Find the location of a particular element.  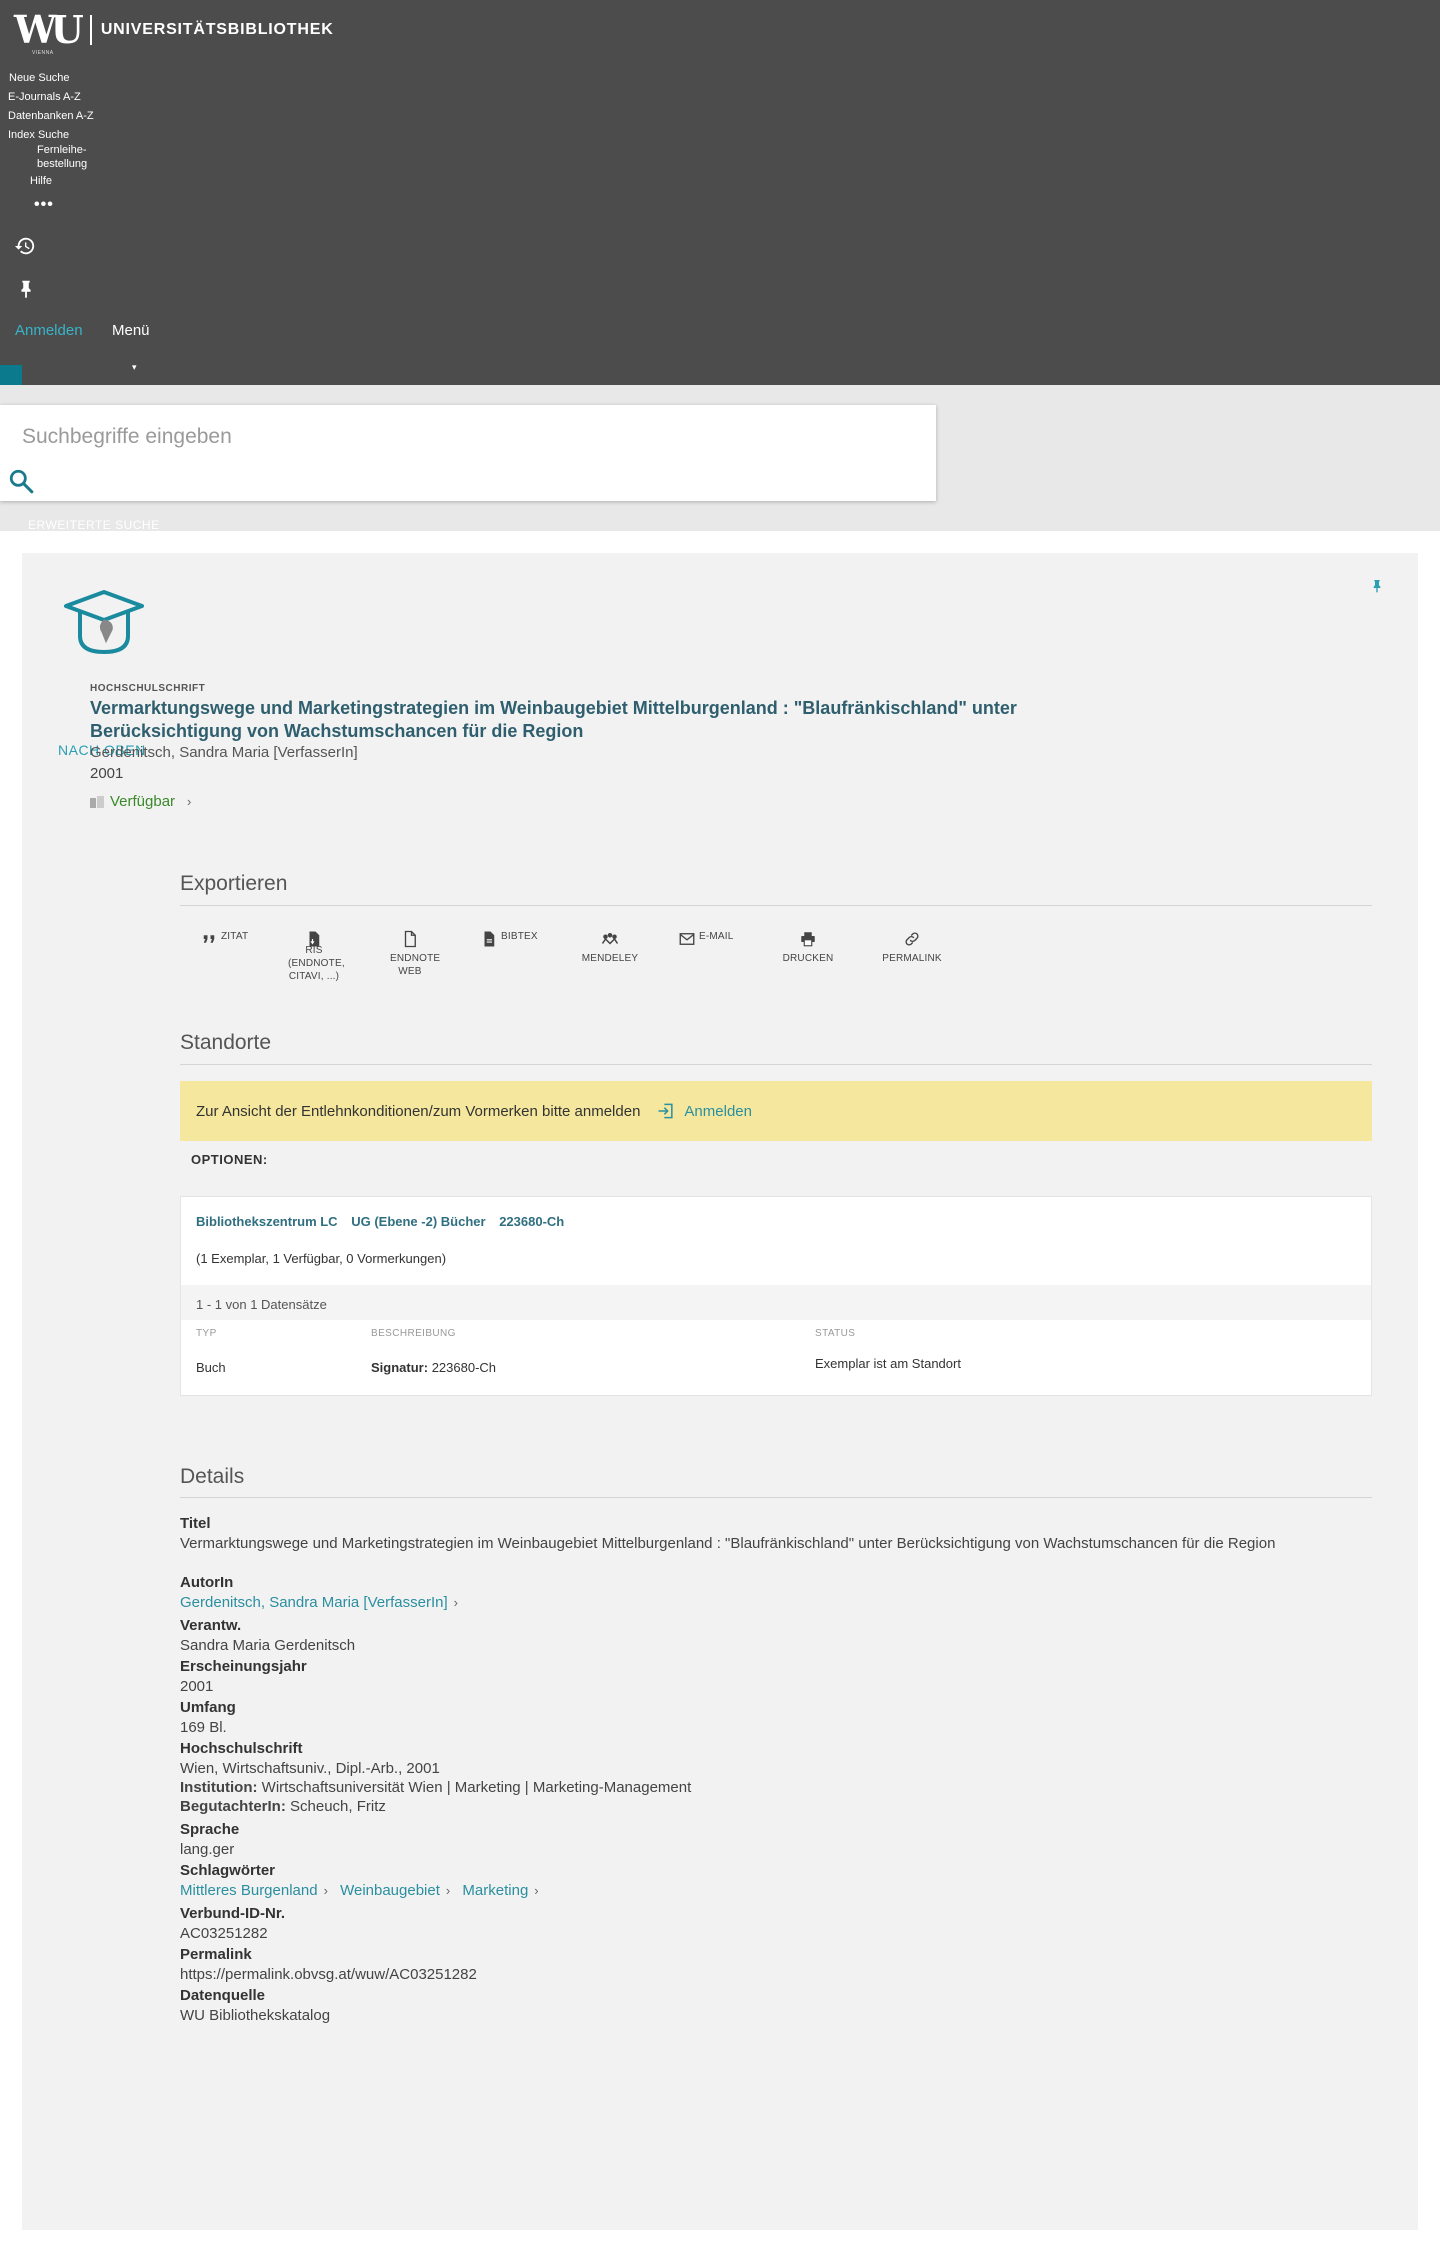

dropdown-caret-icon: ▾ is located at coordinates (134, 367).